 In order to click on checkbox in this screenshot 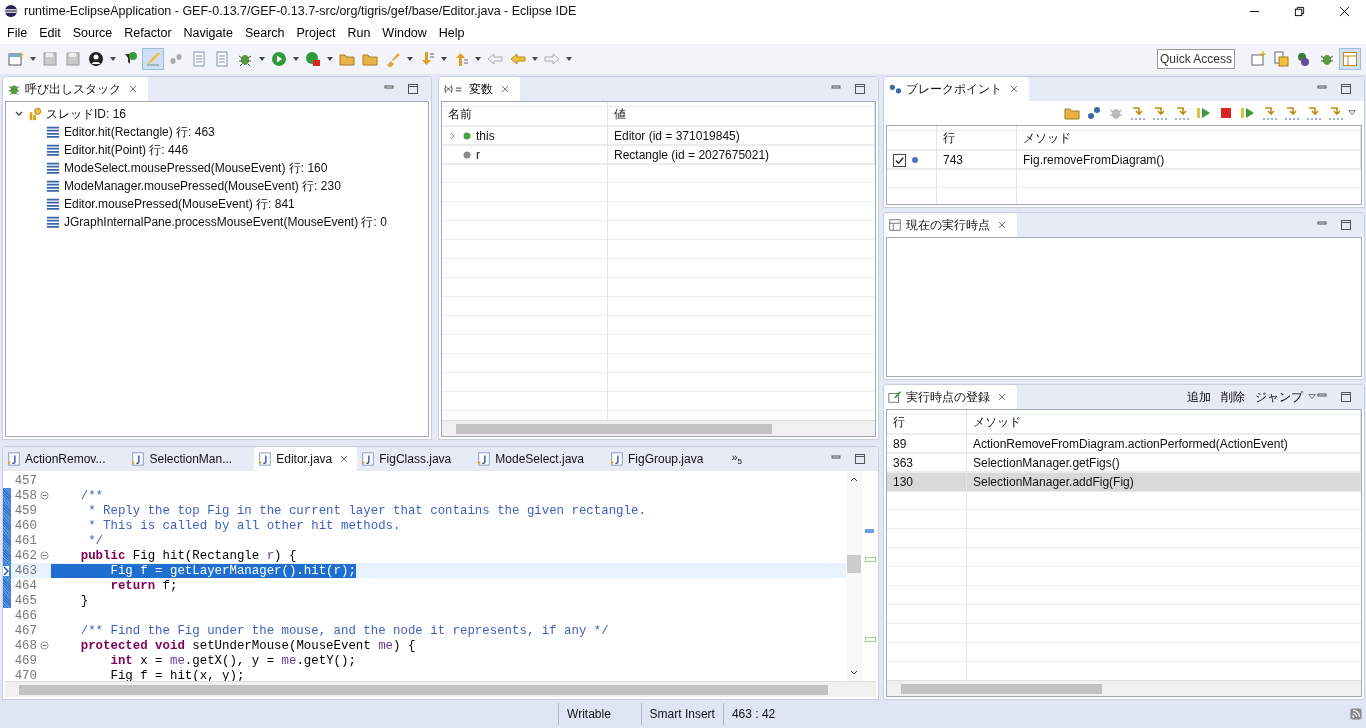, I will do `click(899, 160)`.